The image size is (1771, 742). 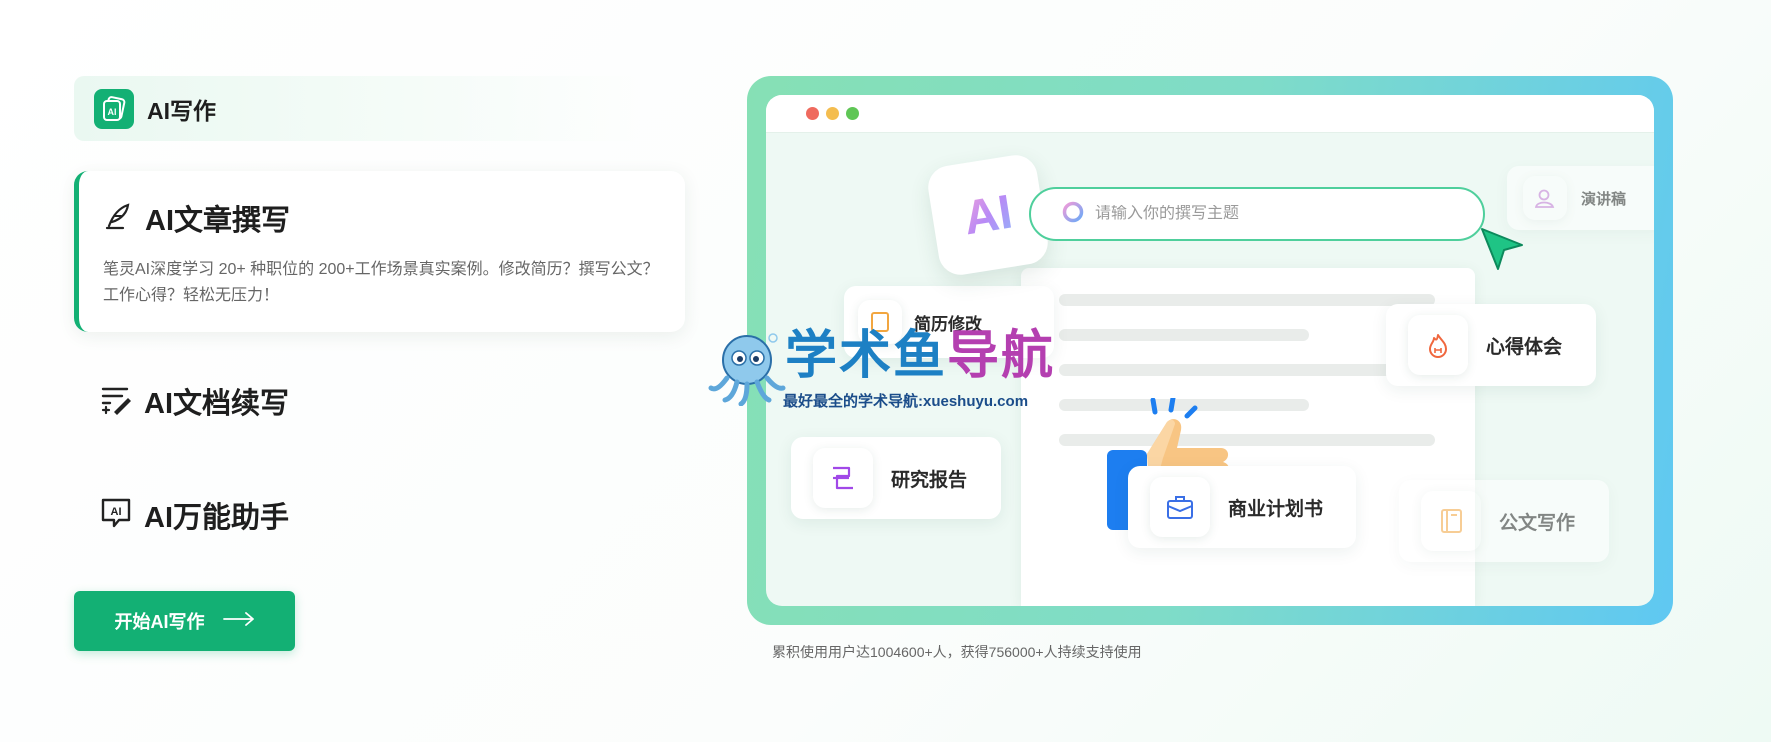 I want to click on site-watermark: 学术鱼导航 最好最全的学术导航:xueshuyu.com, so click(x=887, y=369).